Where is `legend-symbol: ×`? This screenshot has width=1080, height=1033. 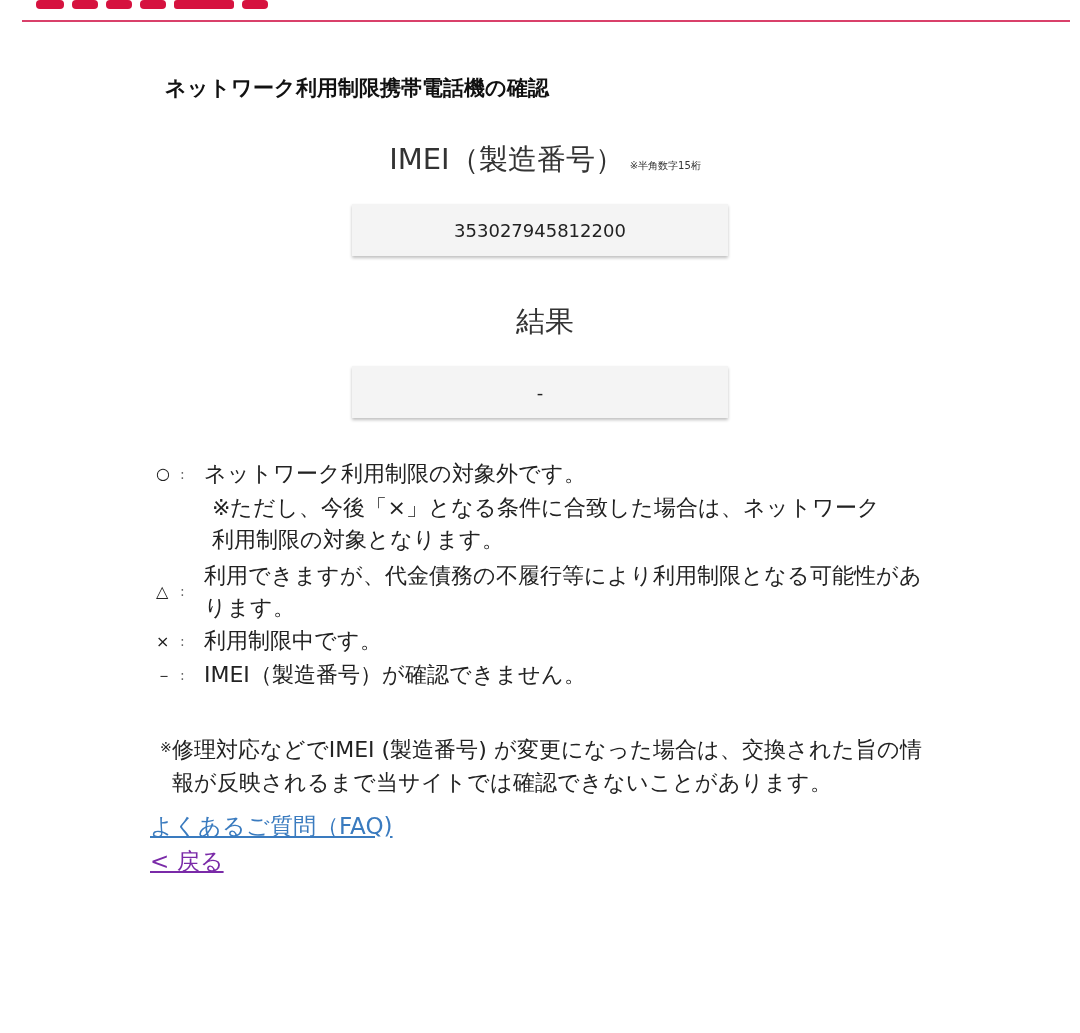
legend-symbol: × is located at coordinates (163, 641).